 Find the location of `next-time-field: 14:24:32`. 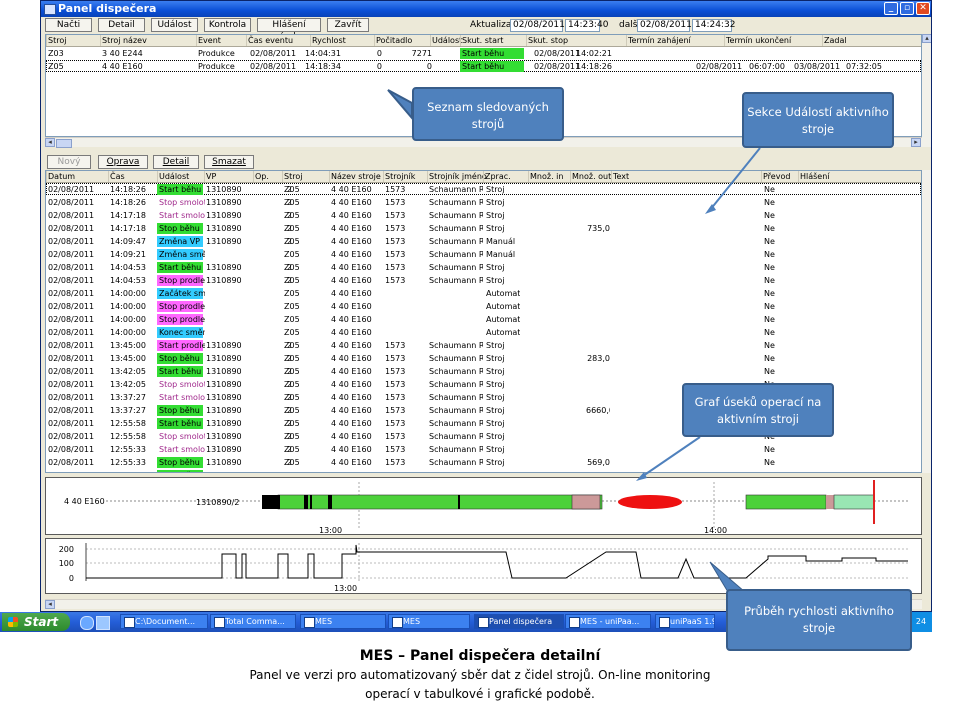

next-time-field: 14:24:32 is located at coordinates (713, 25).